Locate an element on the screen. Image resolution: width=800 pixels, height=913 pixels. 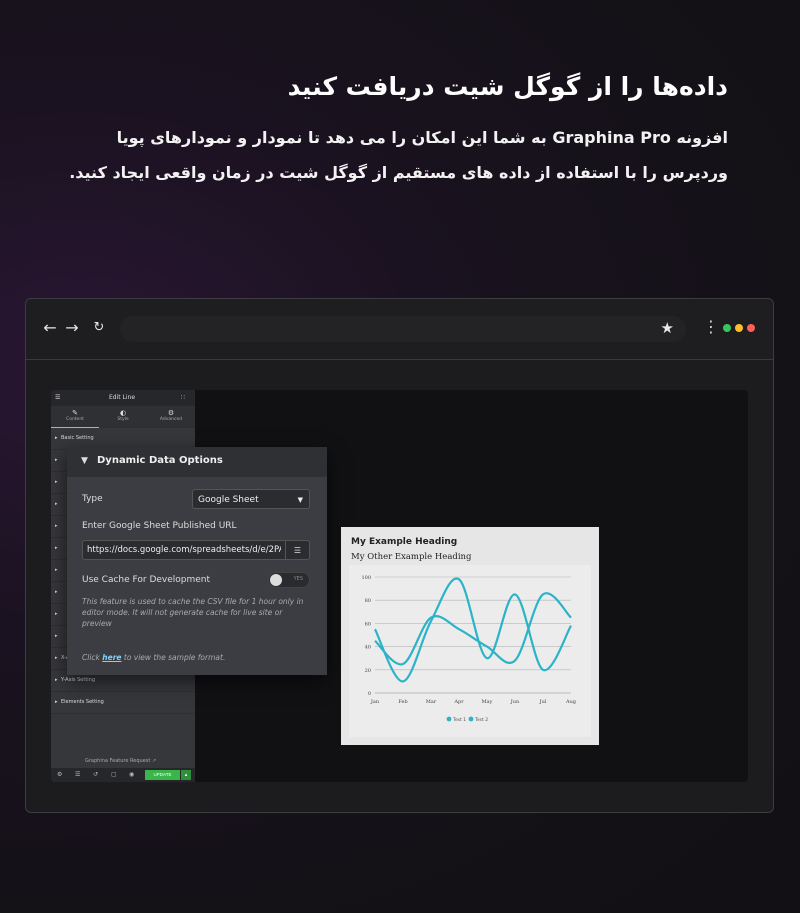
settings-icon: ⚙ is located at coordinates (59, 774).